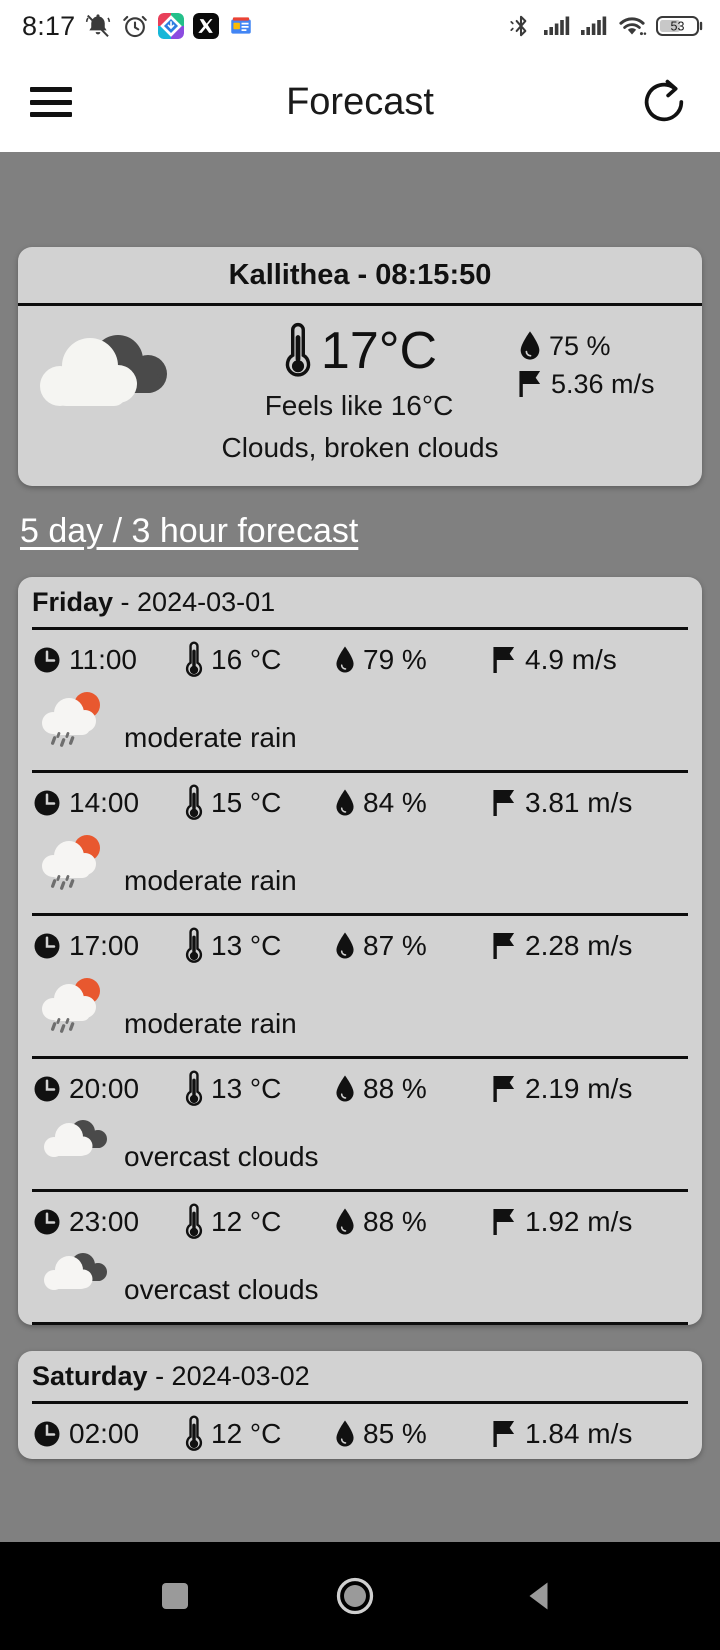 The height and width of the screenshot is (1650, 720). What do you see at coordinates (232, 1376) in the screenshot?
I see `forecast-day-date: - 2024-03-02` at bounding box center [232, 1376].